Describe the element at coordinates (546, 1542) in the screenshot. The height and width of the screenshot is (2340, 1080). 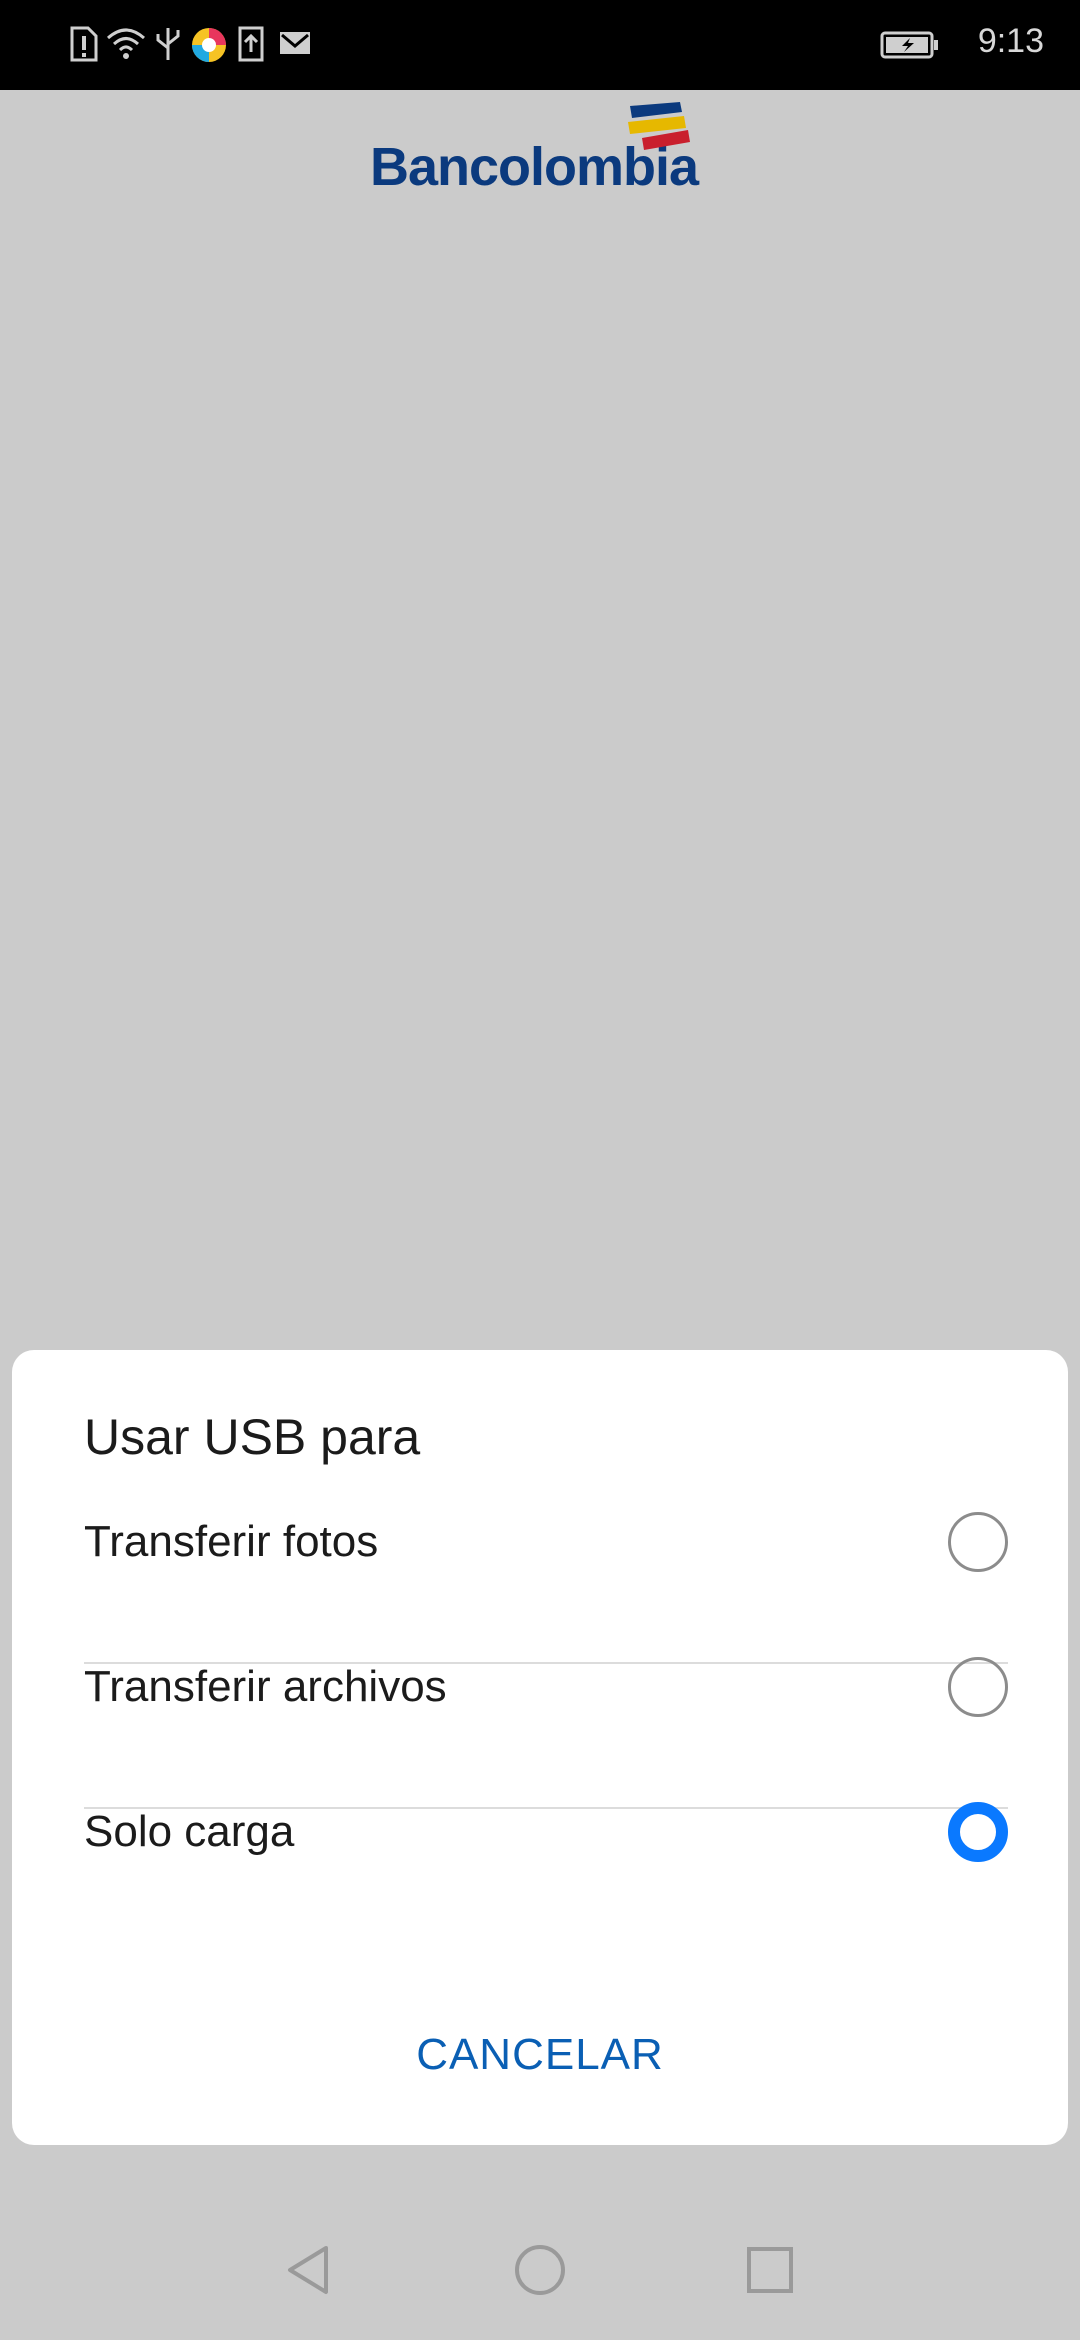
I see `option-transfer-photos: Transferir fotos` at that location.